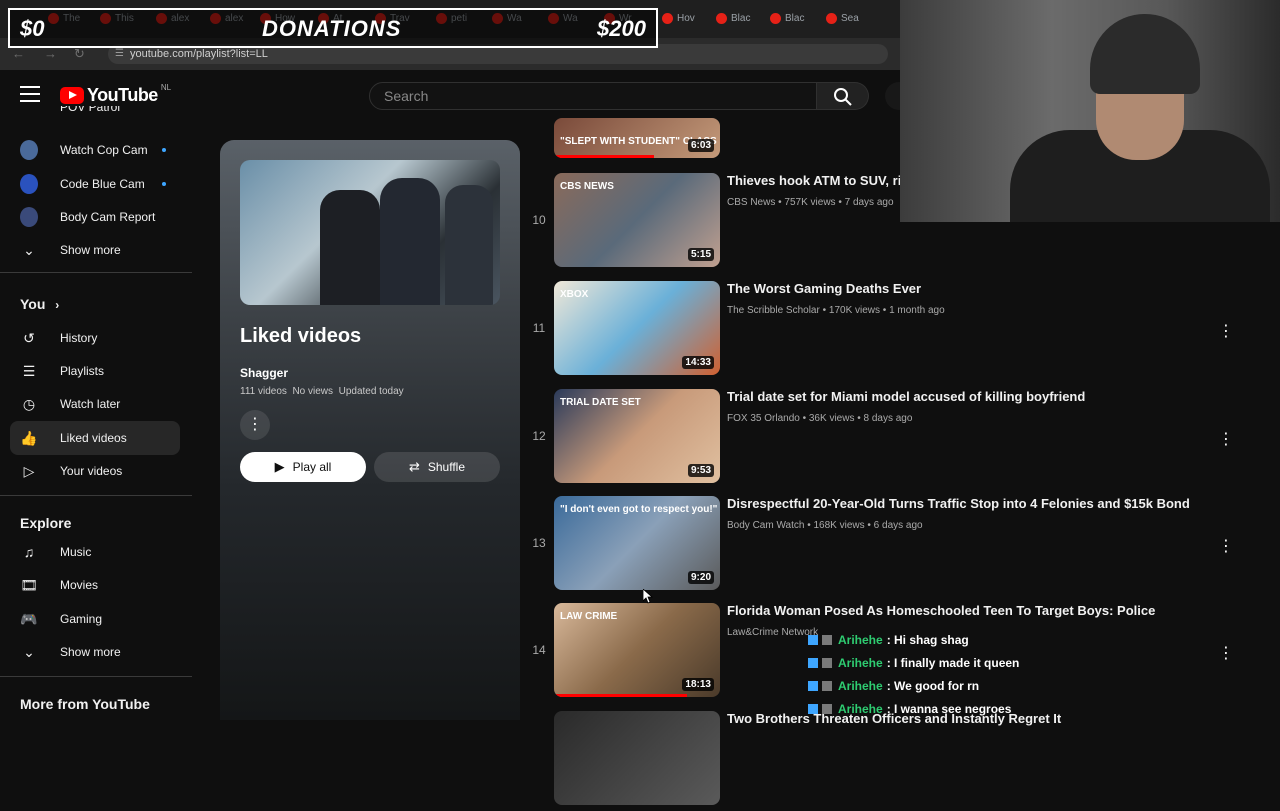 This screenshot has width=1280, height=811. What do you see at coordinates (76, 552) in the screenshot?
I see `sidebar-item-label: Music` at bounding box center [76, 552].